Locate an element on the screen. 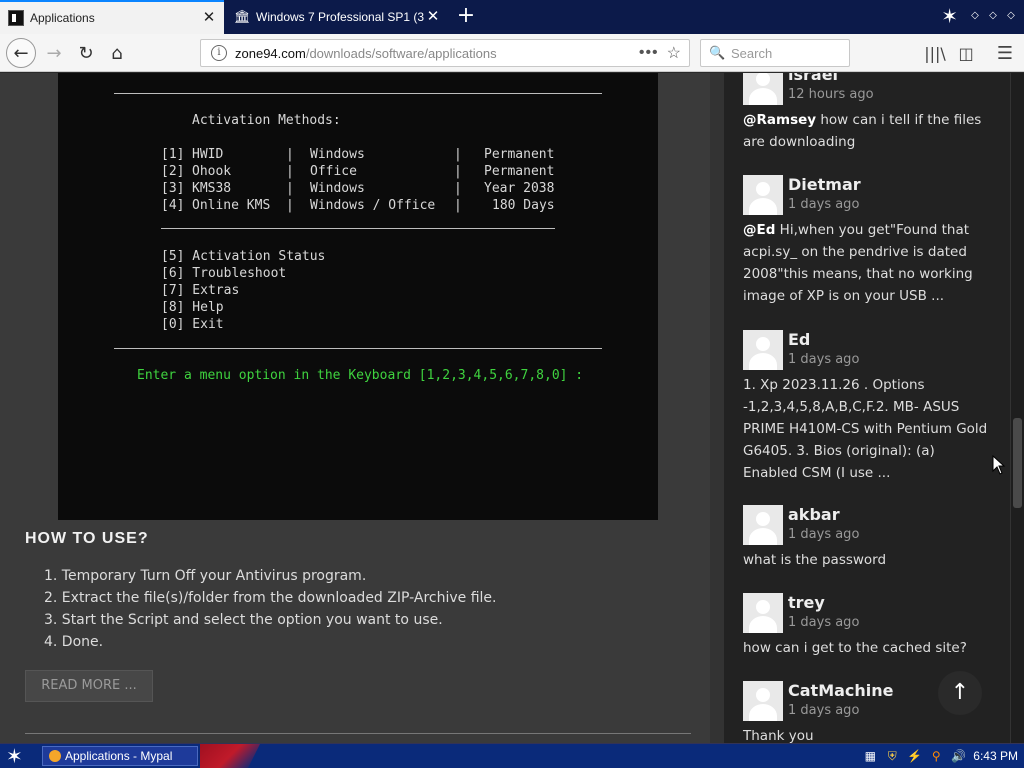 The width and height of the screenshot is (1024, 768). comment-body: what is the password is located at coordinates (868, 560).